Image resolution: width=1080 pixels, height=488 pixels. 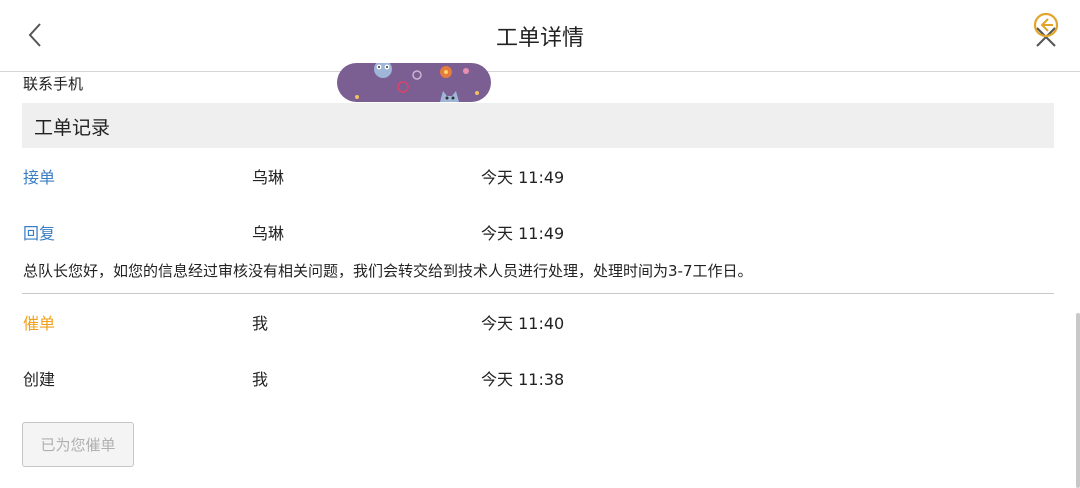 I want to click on close-button, so click(x=1044, y=32).